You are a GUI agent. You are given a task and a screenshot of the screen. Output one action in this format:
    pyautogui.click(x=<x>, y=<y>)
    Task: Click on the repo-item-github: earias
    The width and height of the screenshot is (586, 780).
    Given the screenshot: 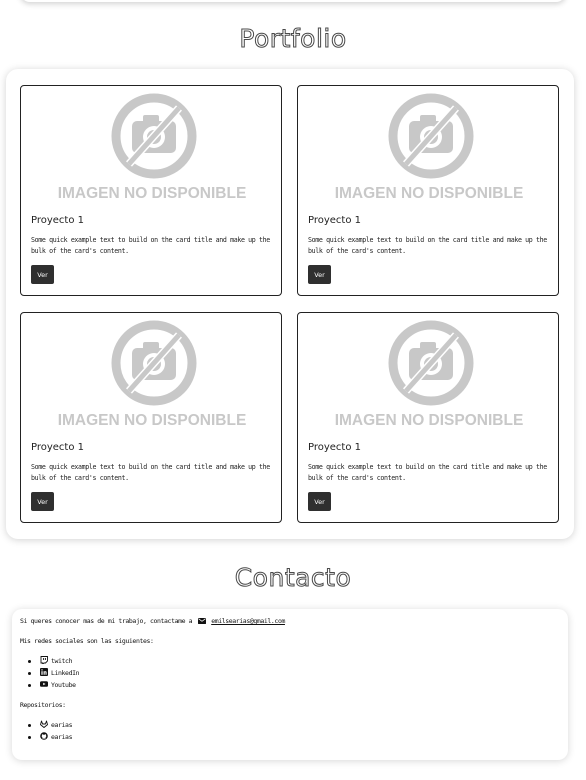 What is the action you would take?
    pyautogui.click(x=50, y=737)
    